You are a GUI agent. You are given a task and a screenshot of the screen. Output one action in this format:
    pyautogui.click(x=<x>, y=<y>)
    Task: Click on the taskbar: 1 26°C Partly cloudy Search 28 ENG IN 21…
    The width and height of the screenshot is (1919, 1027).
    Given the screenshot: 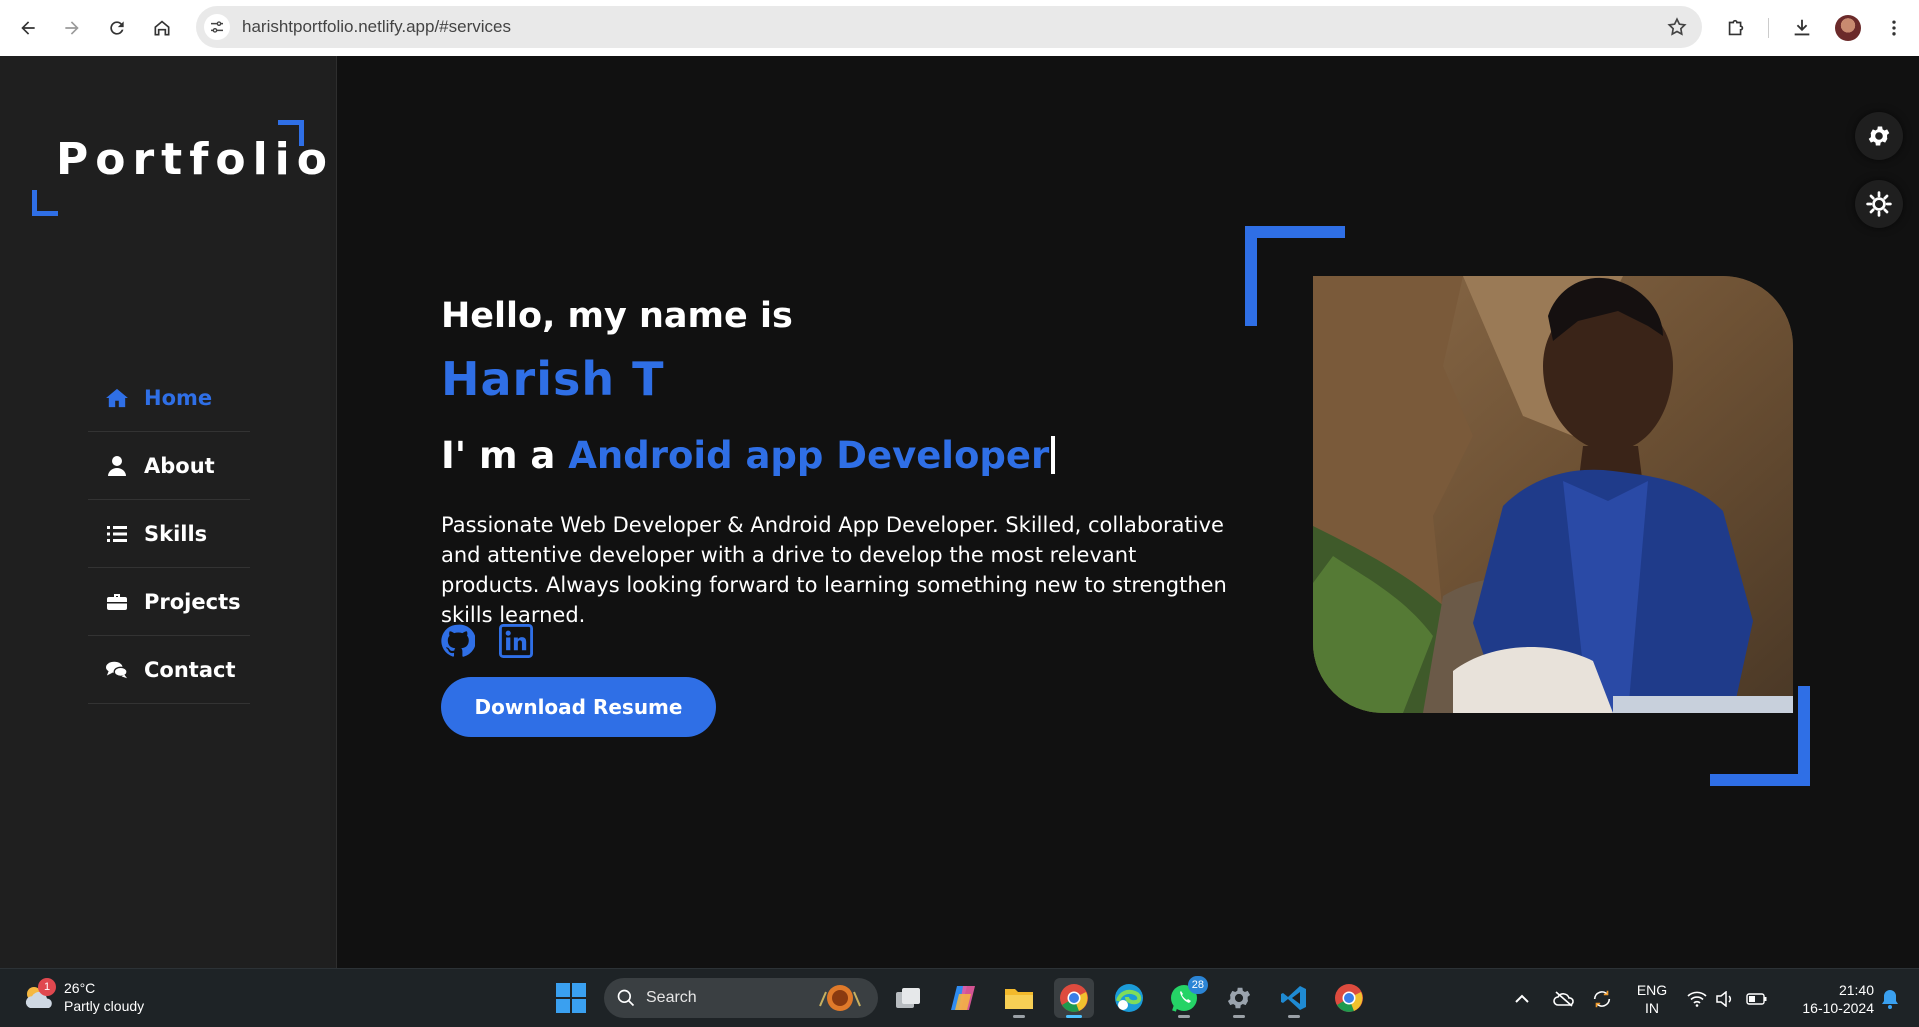 What is the action you would take?
    pyautogui.click(x=959, y=997)
    